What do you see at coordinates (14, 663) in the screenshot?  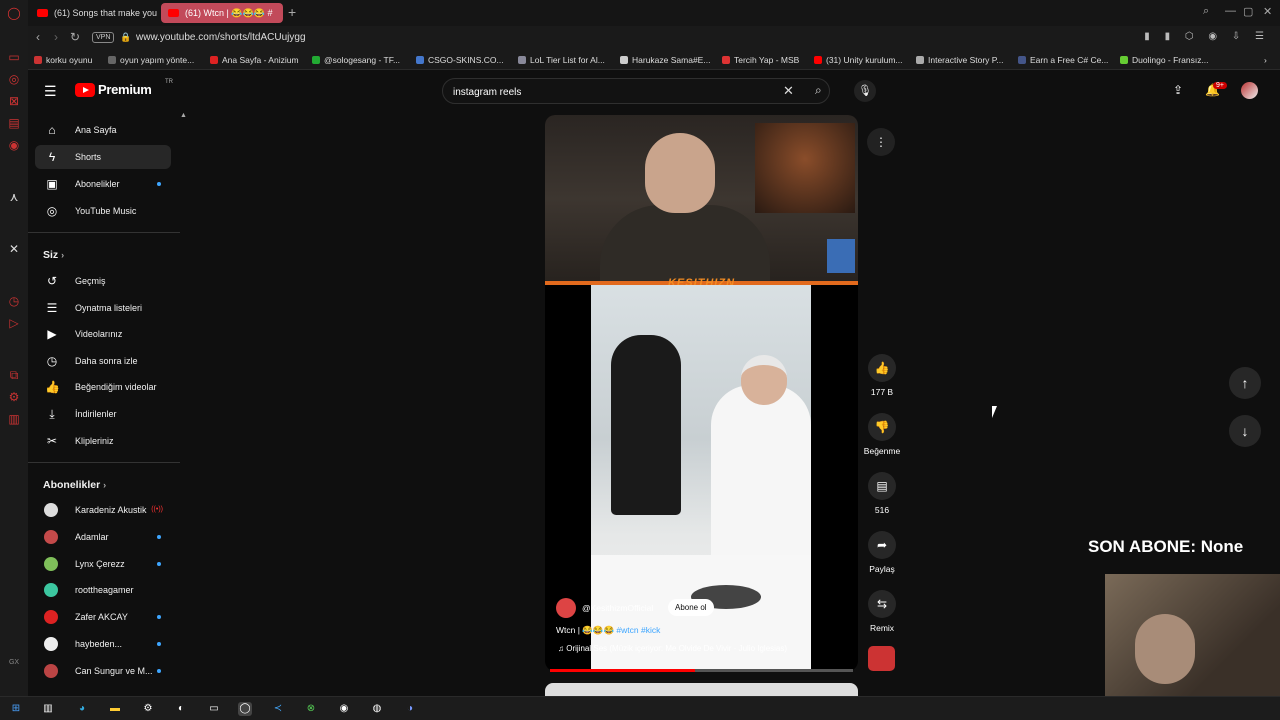 I see `more-icon: GX` at bounding box center [14, 663].